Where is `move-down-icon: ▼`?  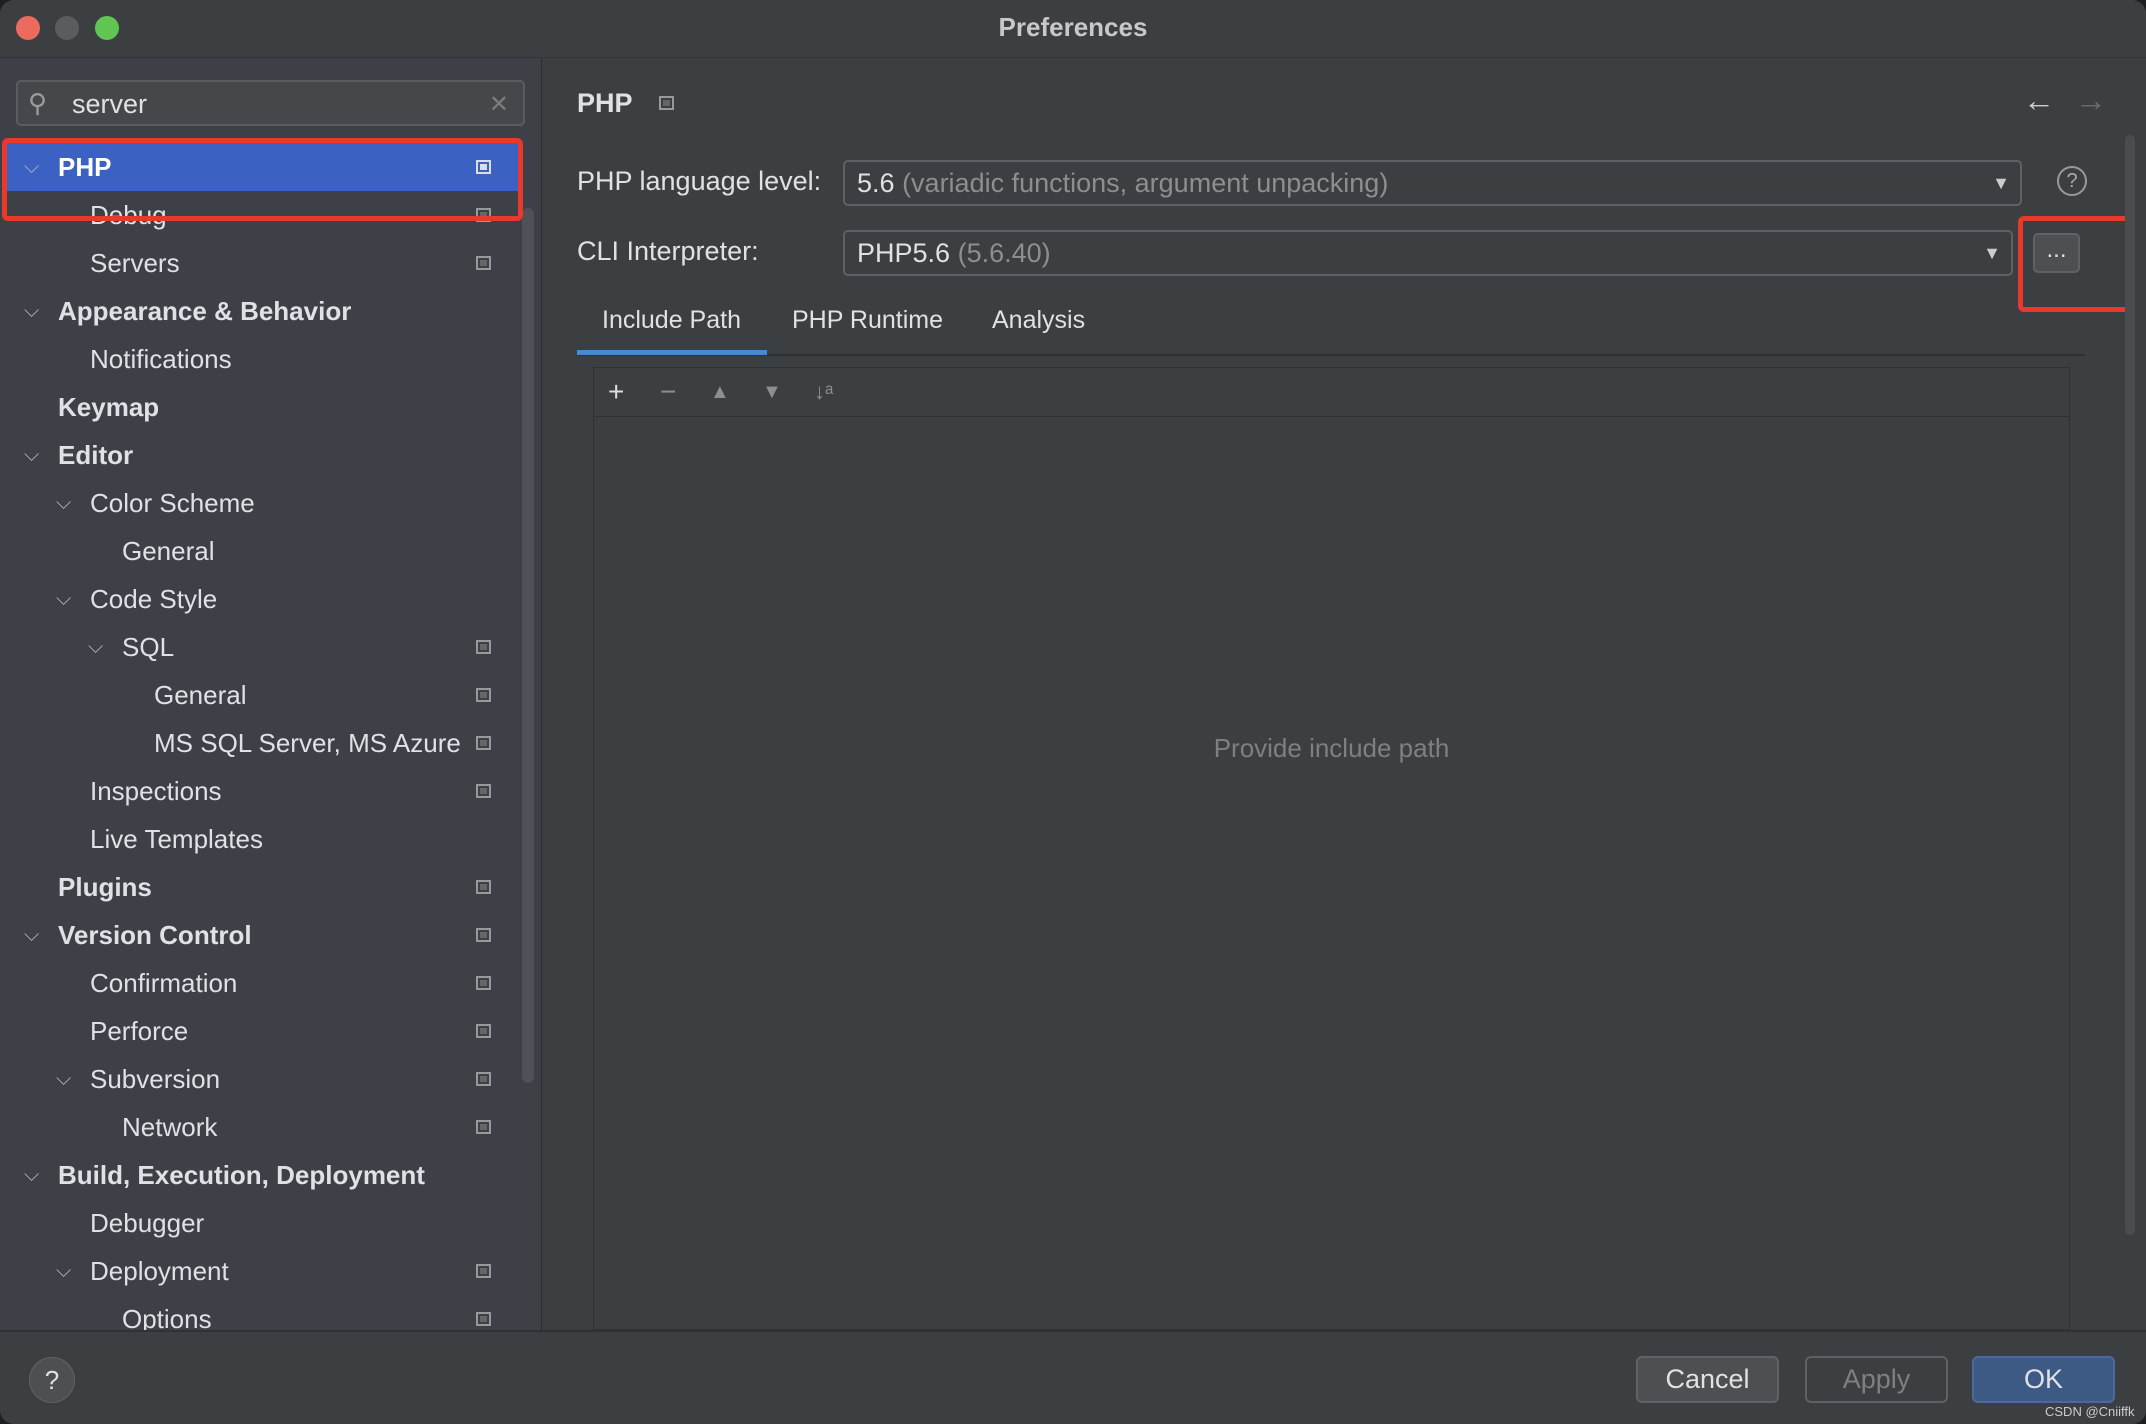
move-down-icon: ▼ is located at coordinates (772, 392).